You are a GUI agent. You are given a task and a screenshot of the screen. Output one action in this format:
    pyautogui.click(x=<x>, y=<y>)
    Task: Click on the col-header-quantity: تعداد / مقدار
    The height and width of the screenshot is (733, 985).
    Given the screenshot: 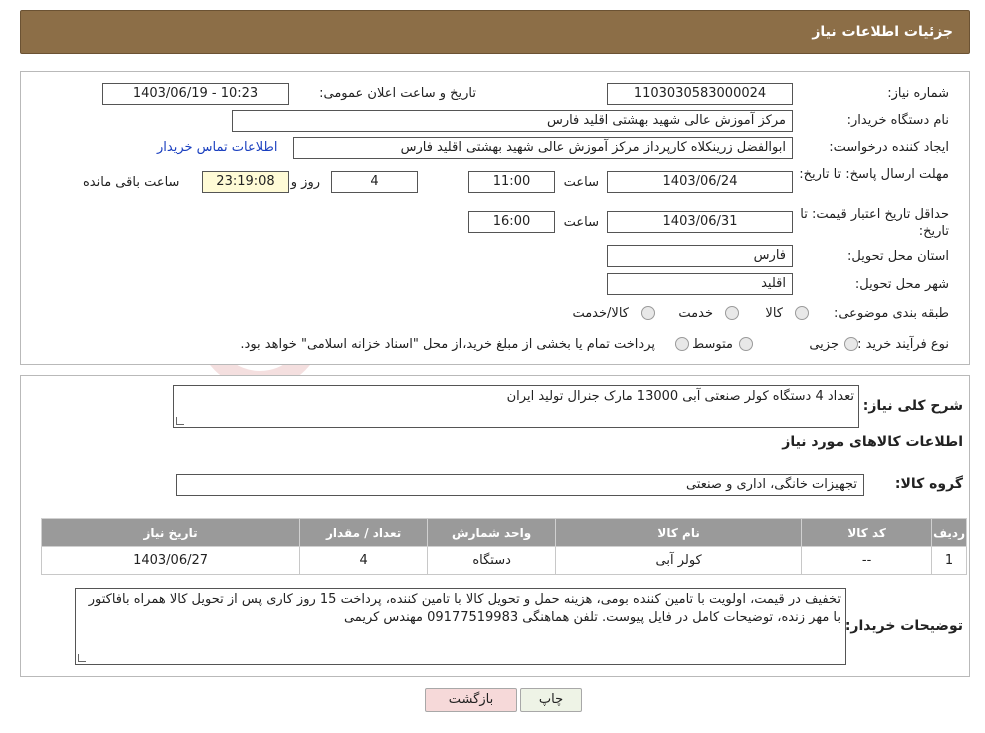 What is the action you would take?
    pyautogui.click(x=364, y=532)
    